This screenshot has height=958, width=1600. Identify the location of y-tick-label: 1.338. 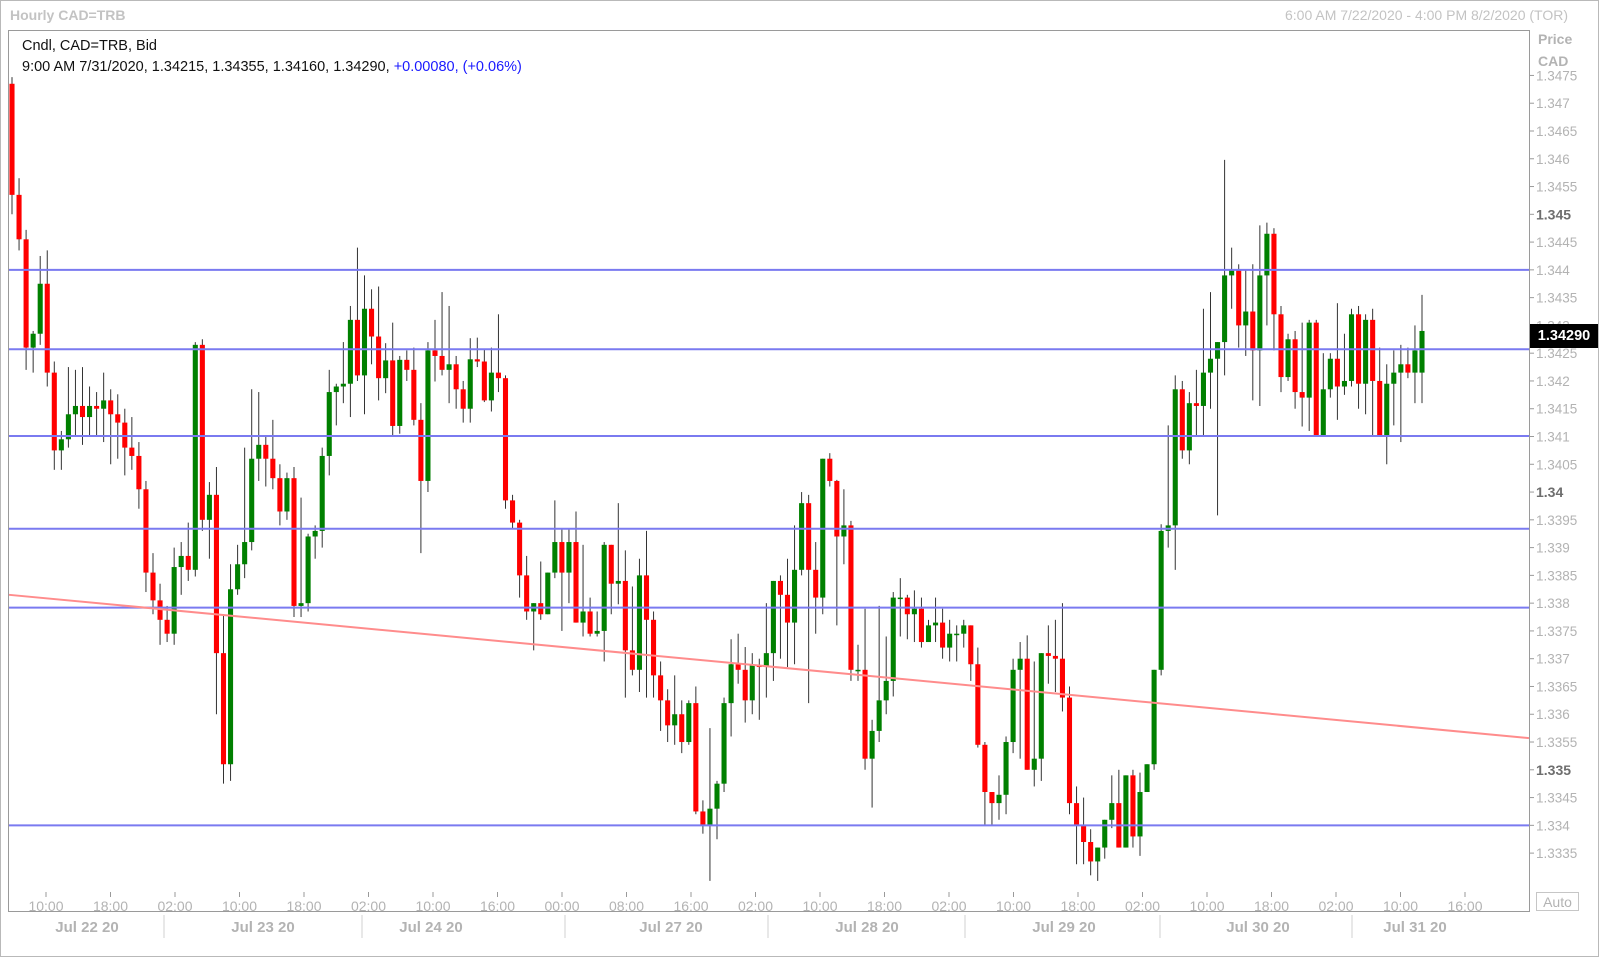
(1553, 603).